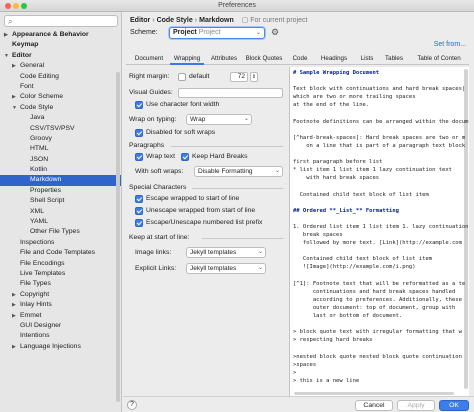 Image resolution: width=474 pixels, height=412 pixels. I want to click on breadcrumb-markdown: Markdown, so click(216, 20).